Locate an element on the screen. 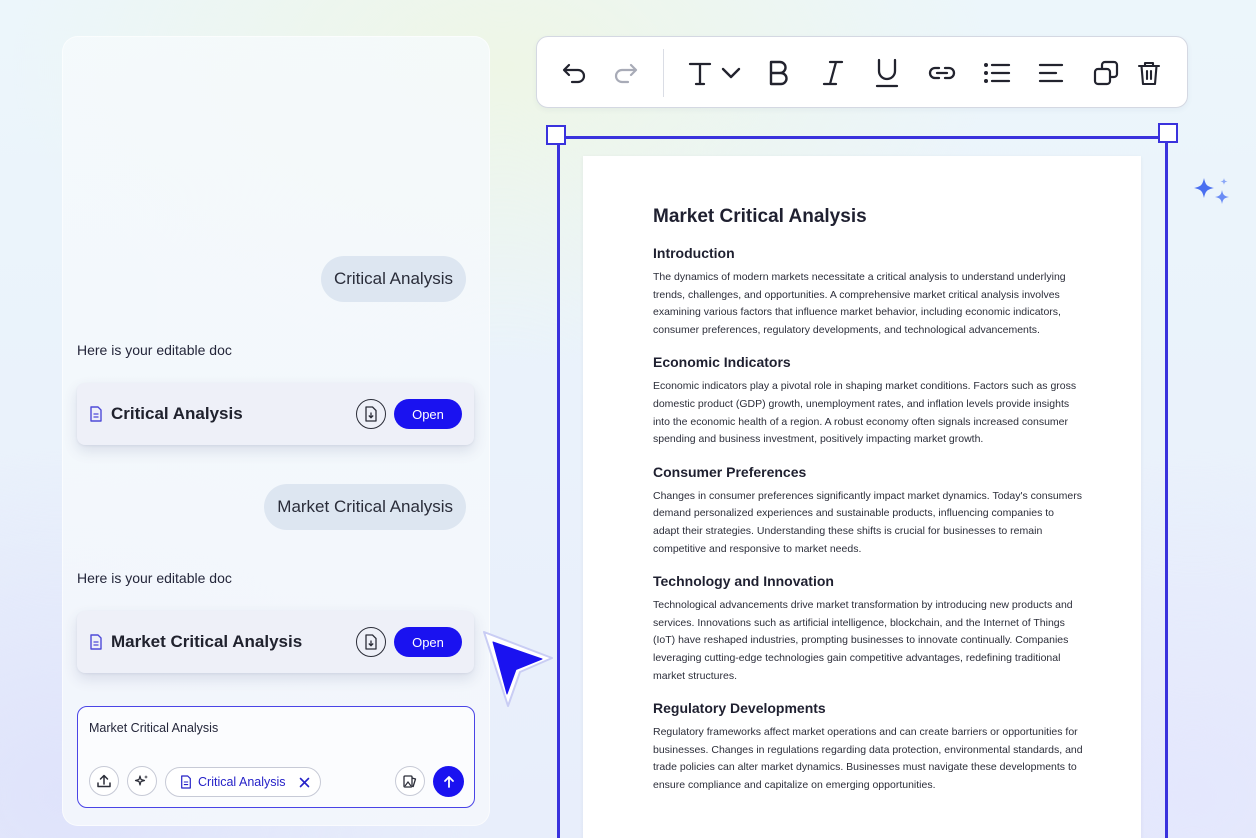 The width and height of the screenshot is (1256, 838). list-button is located at coordinates (997, 73).